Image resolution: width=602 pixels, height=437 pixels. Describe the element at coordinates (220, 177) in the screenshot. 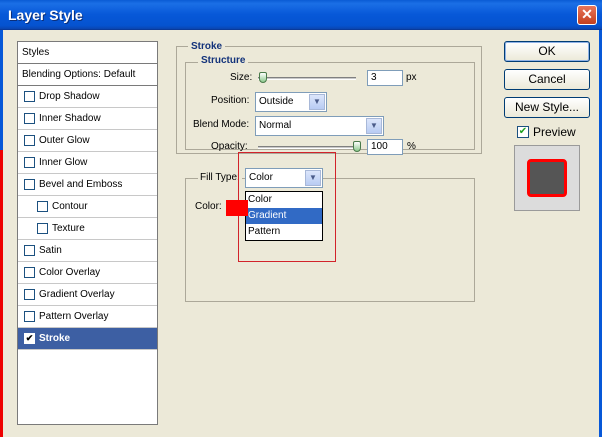

I see `fill-type-label: Fill Type:` at that location.